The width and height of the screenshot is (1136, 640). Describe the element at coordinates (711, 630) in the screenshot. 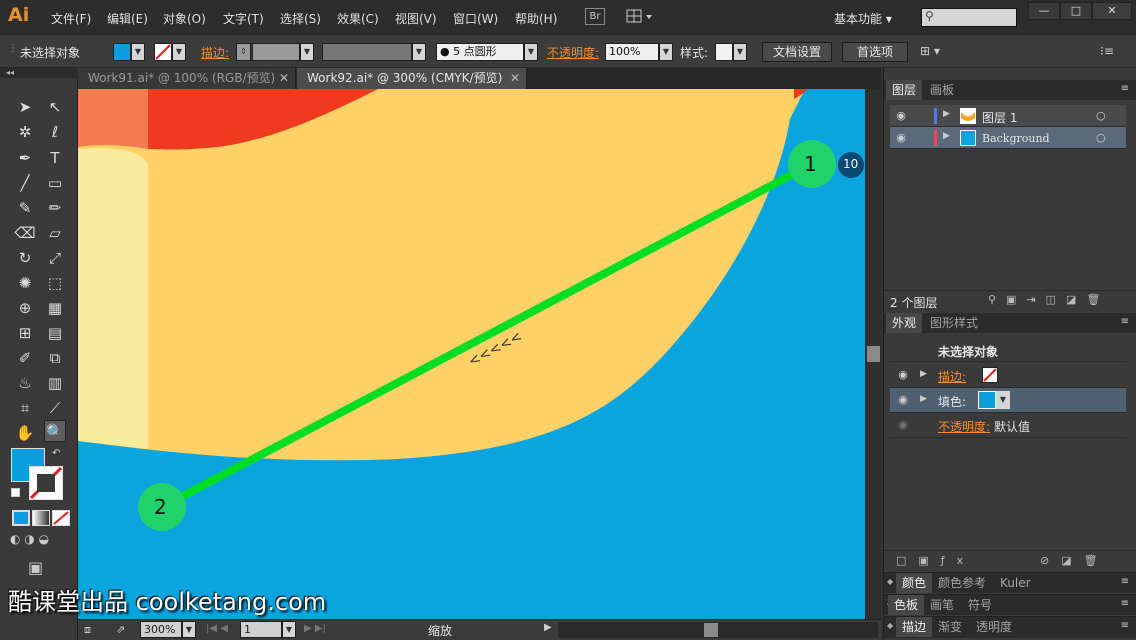

I see `horizontal-scroll-thumb` at that location.